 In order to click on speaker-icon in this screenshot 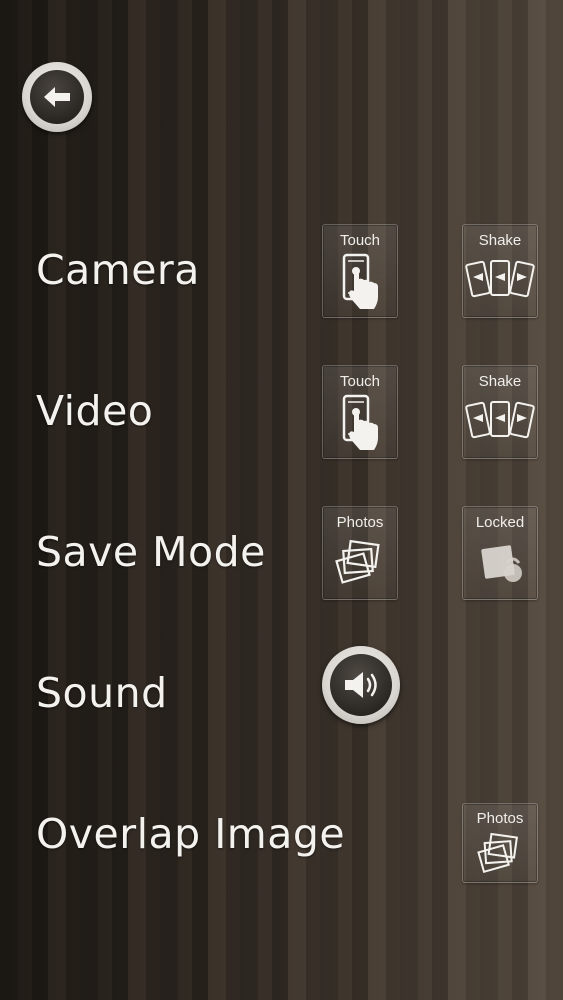, I will do `click(361, 685)`.